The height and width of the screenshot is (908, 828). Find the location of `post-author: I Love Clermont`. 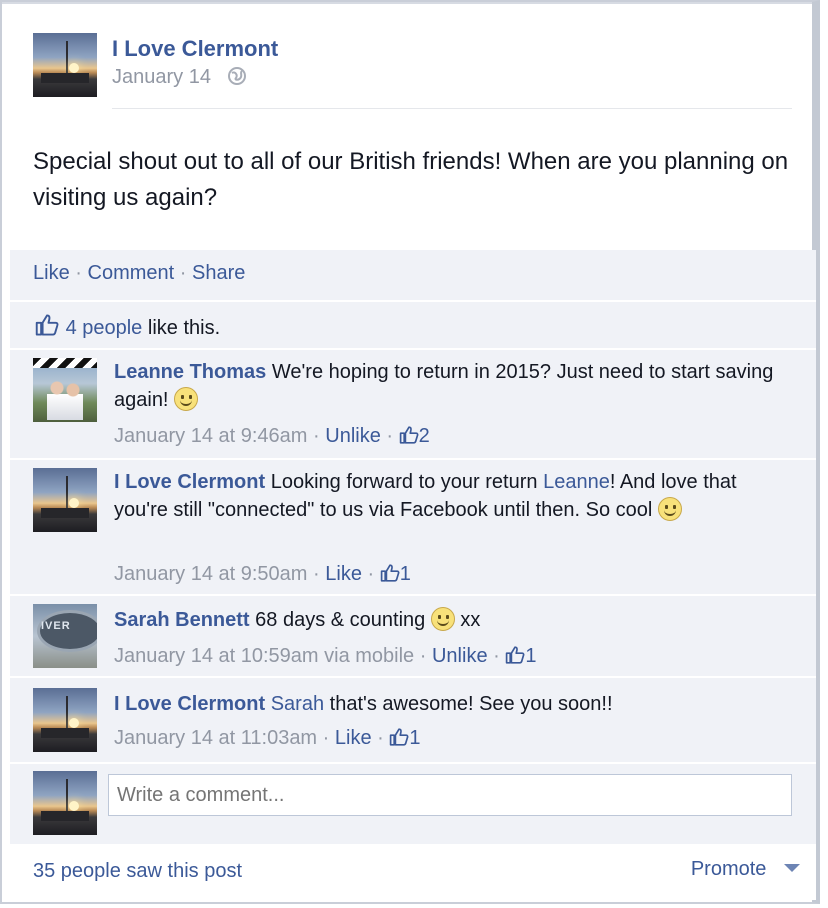

post-author: I Love Clermont is located at coordinates (195, 49).